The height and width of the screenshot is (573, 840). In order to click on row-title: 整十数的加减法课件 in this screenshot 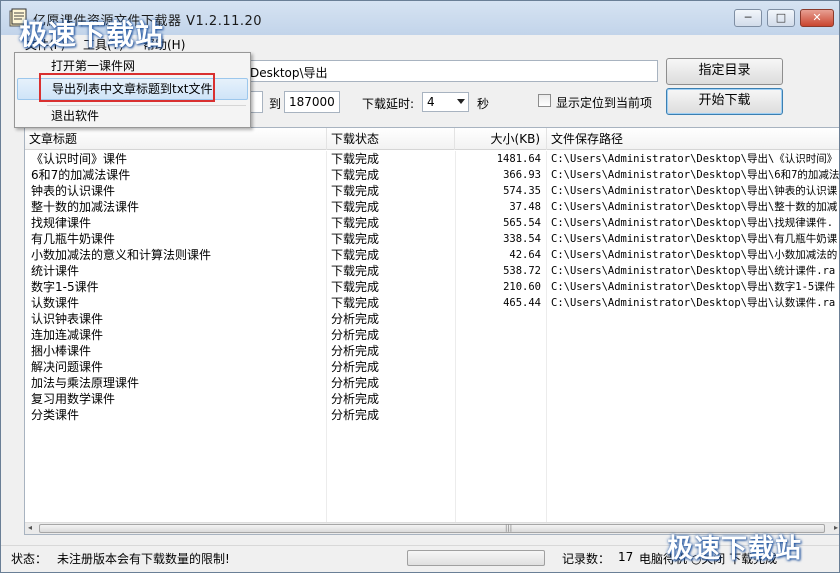, I will do `click(85, 207)`.